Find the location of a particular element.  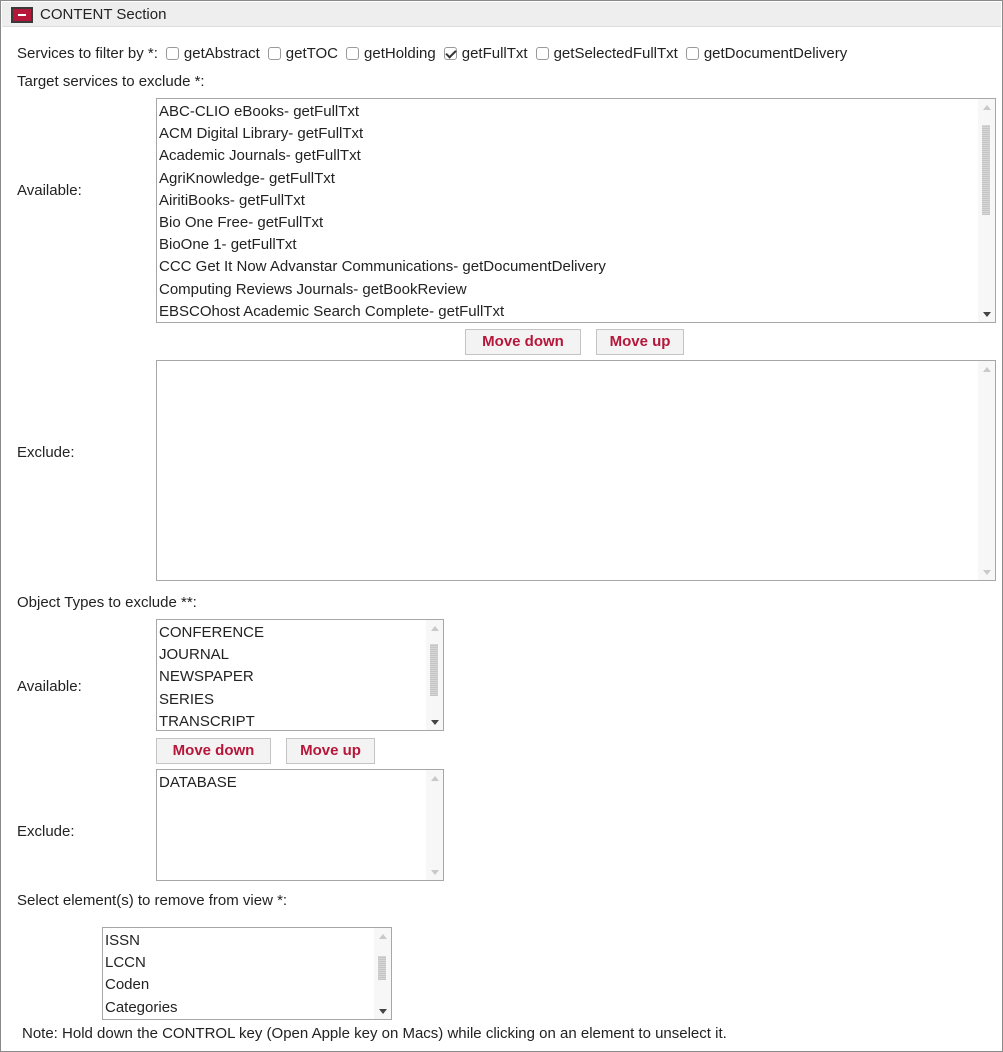

service-option-label: getFullTxt is located at coordinates (494, 53).